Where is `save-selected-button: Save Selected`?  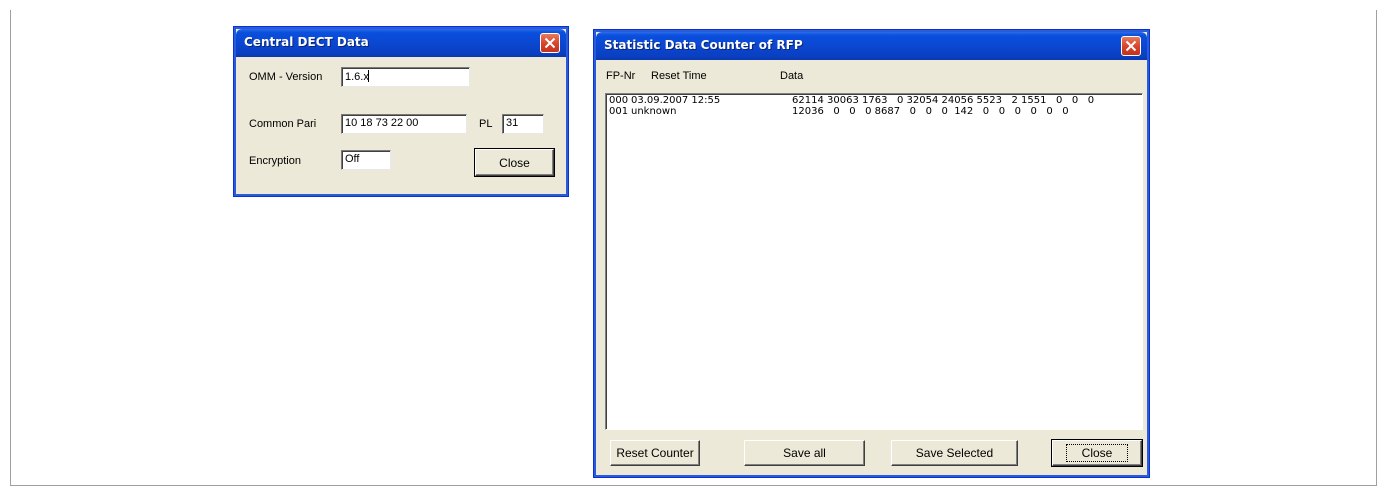
save-selected-button: Save Selected is located at coordinates (954, 453).